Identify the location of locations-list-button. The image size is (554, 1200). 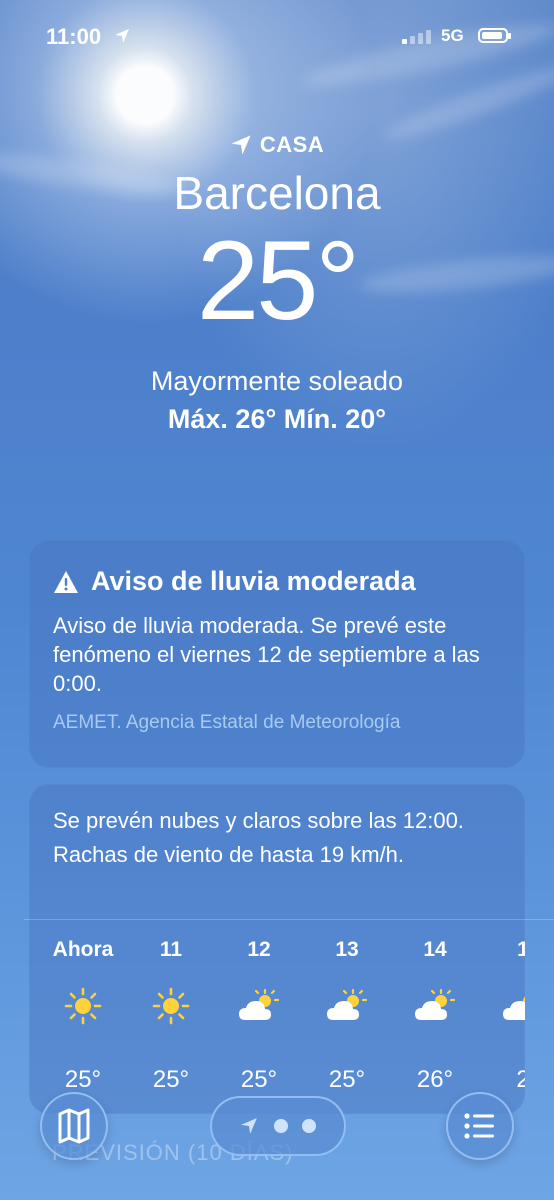
(480, 1126).